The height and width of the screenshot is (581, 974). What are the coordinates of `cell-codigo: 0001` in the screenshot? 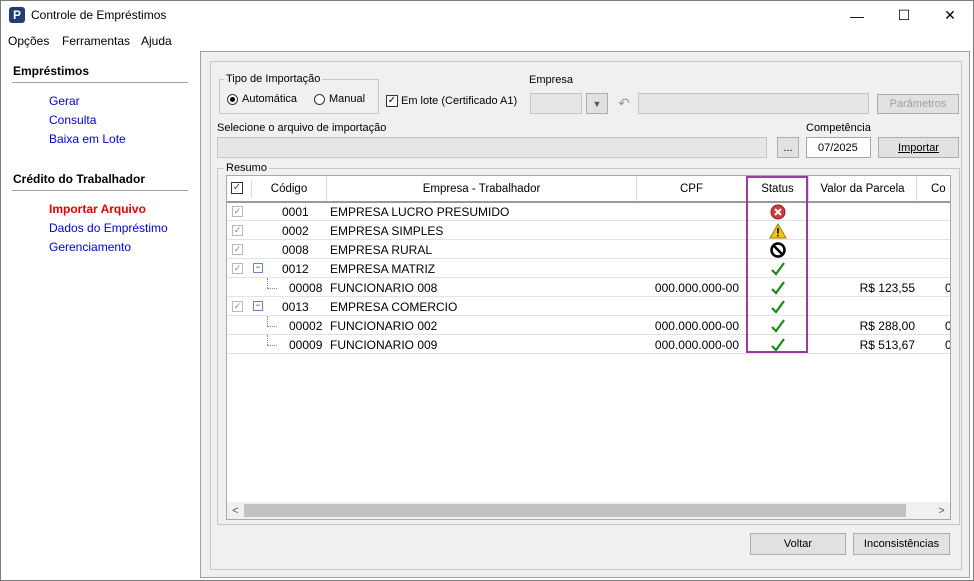 It's located at (295, 212).